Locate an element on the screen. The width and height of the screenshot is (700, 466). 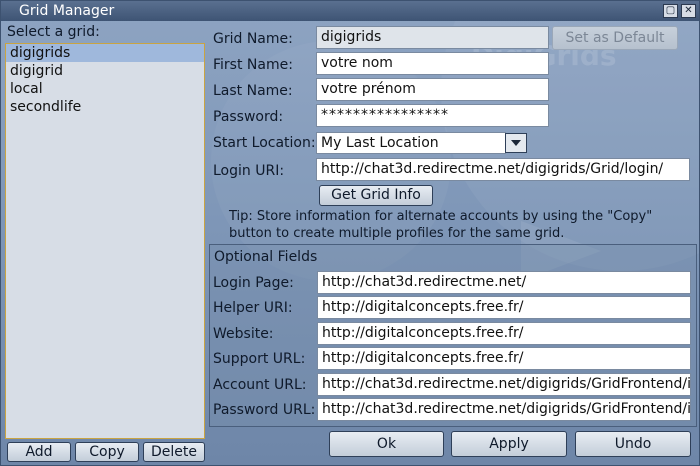
start-location-dropdown is located at coordinates (516, 143).